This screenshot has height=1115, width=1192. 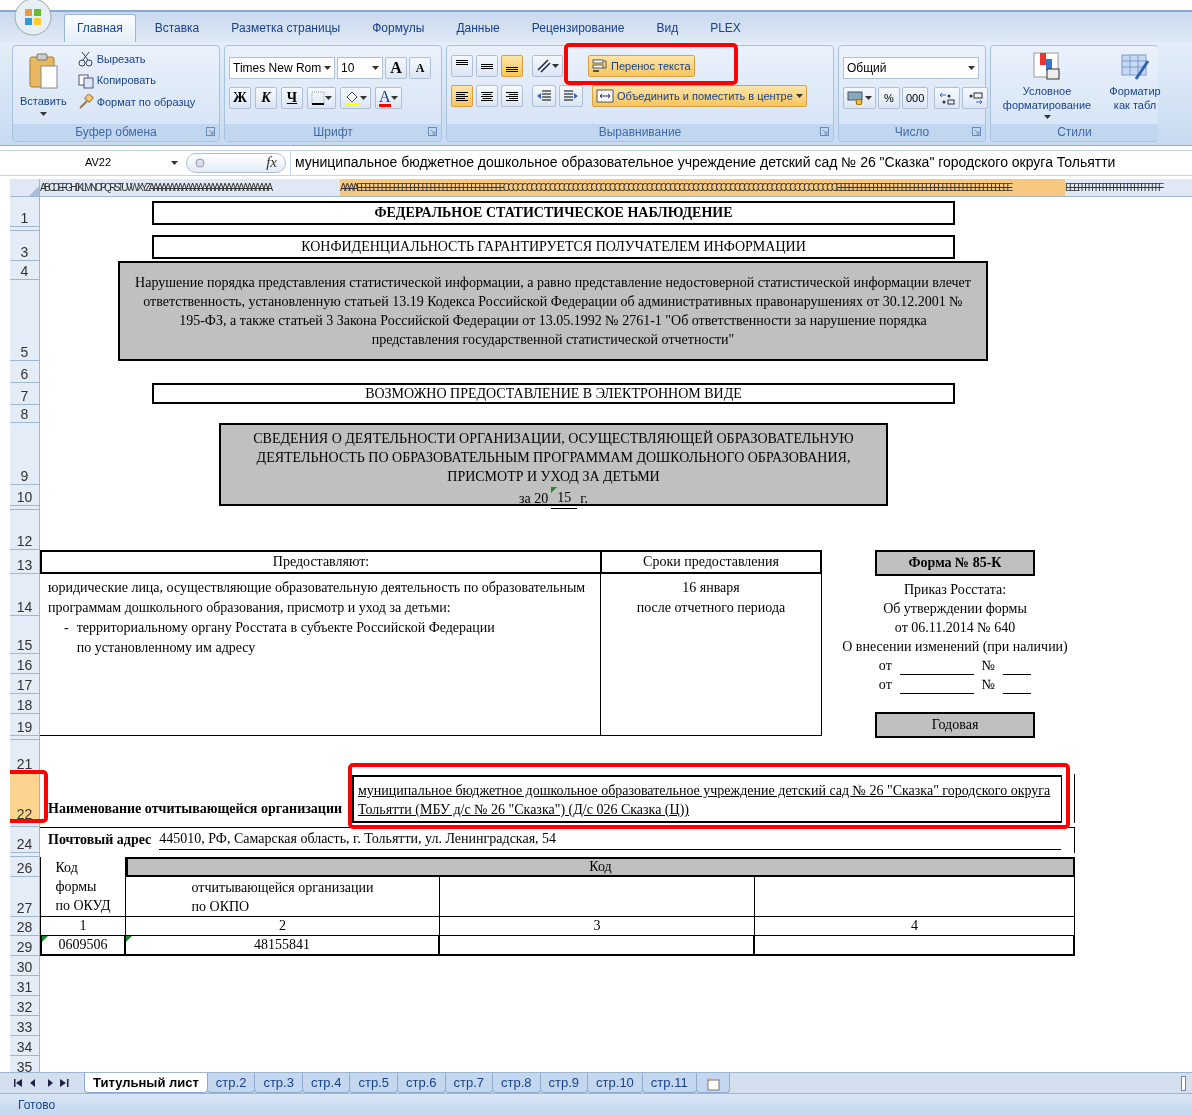 I want to click on sheet-tab: стр.10, so click(x=615, y=1083).